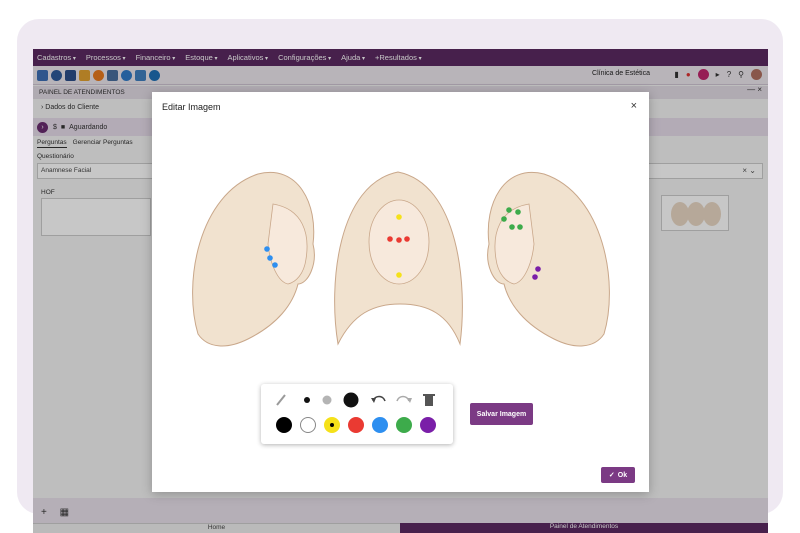 Image resolution: width=800 pixels, height=533 pixels. Describe the element at coordinates (634, 106) in the screenshot. I see `close-icon: ×` at that location.